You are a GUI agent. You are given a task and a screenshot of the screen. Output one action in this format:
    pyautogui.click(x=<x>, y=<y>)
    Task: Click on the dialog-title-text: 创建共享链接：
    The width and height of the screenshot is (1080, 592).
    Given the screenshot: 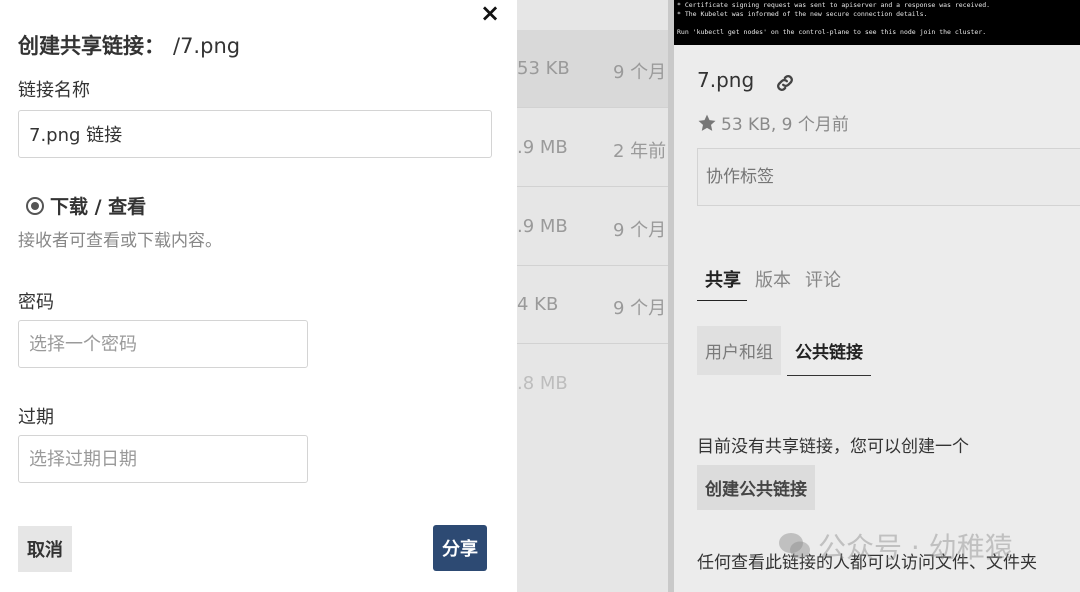 What is the action you would take?
    pyautogui.click(x=91, y=46)
    